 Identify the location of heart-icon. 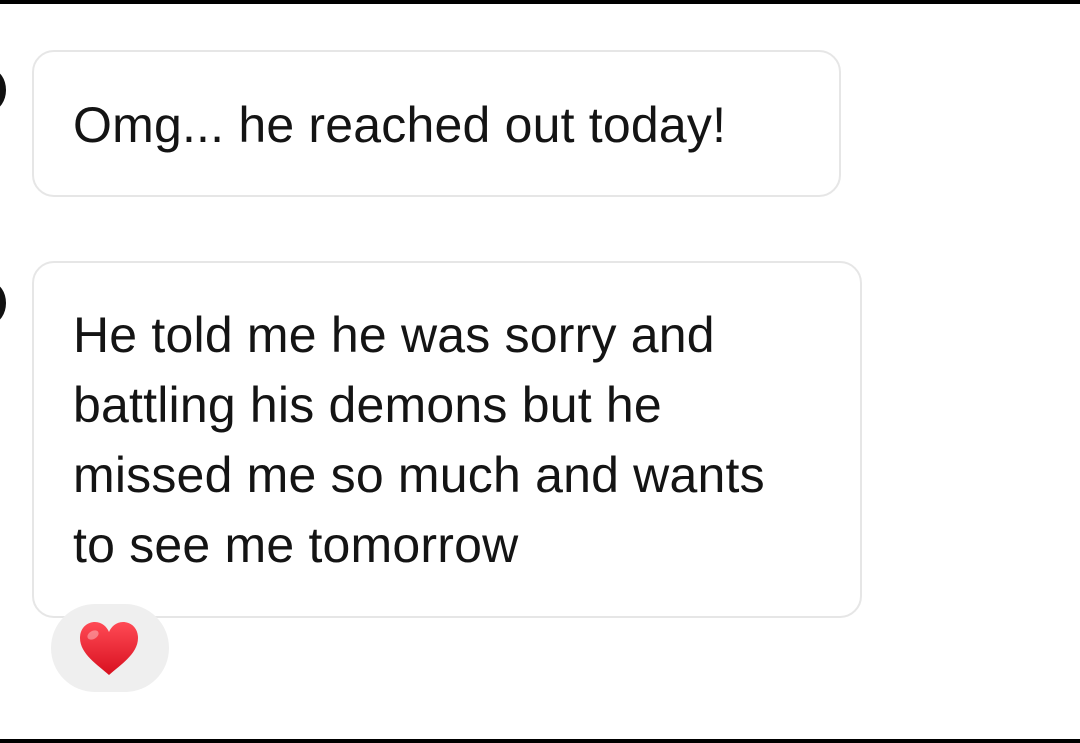
(109, 648).